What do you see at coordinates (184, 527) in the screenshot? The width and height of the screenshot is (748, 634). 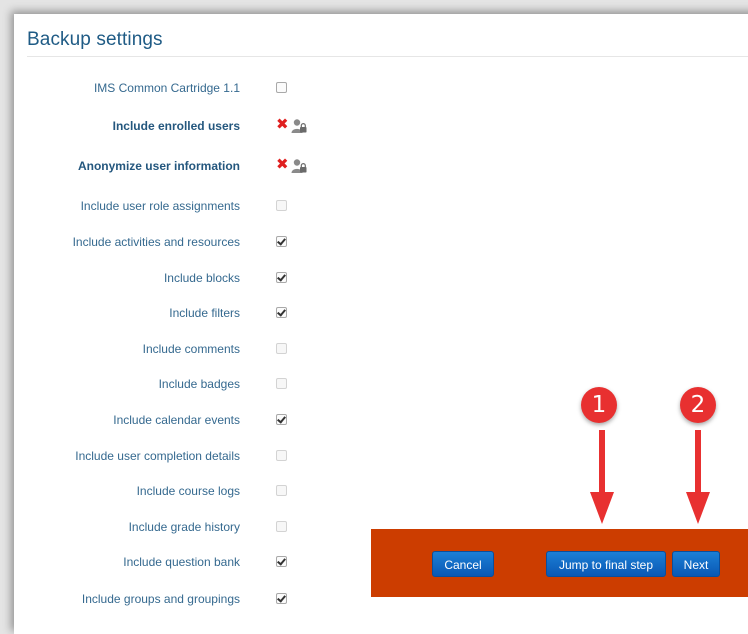 I see `setting-label: Include grade history` at bounding box center [184, 527].